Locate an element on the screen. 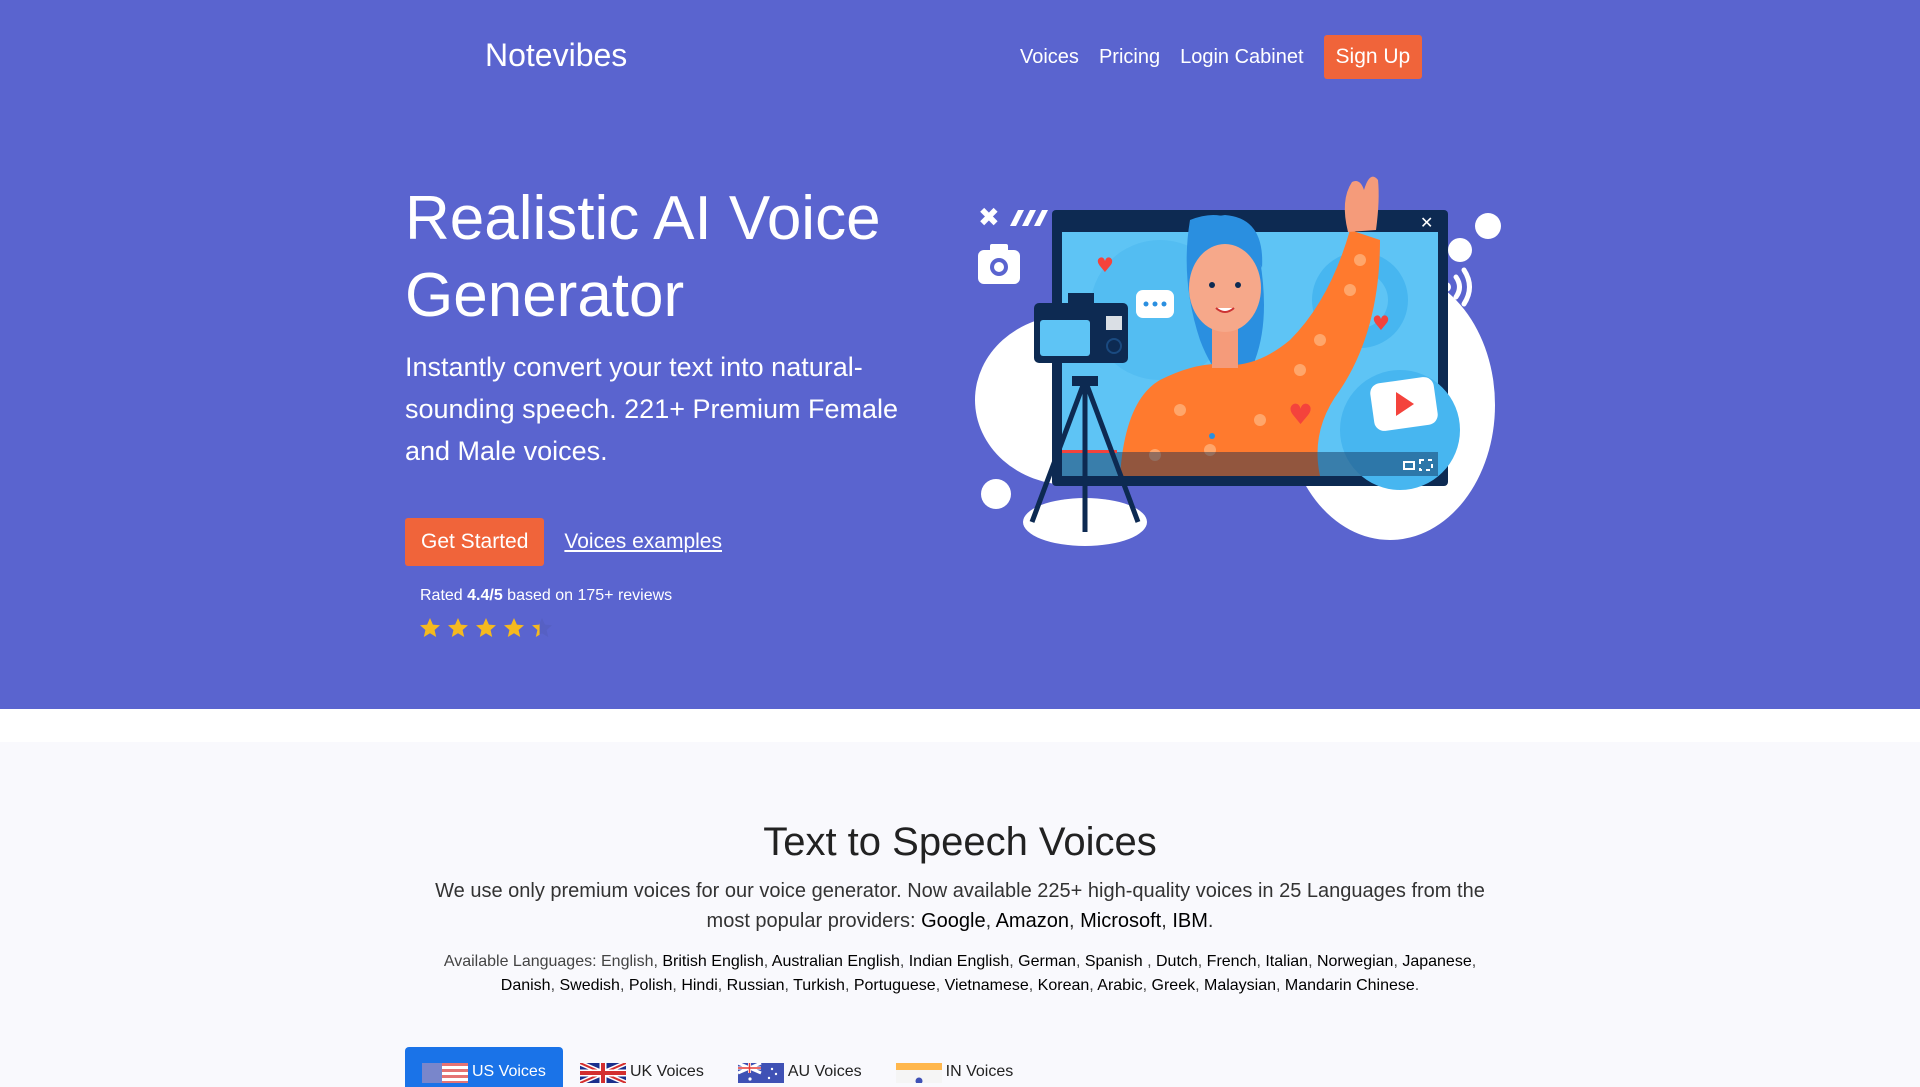 The width and height of the screenshot is (1920, 1087). tab-au-voices-label: AU Voices is located at coordinates (824, 1071).